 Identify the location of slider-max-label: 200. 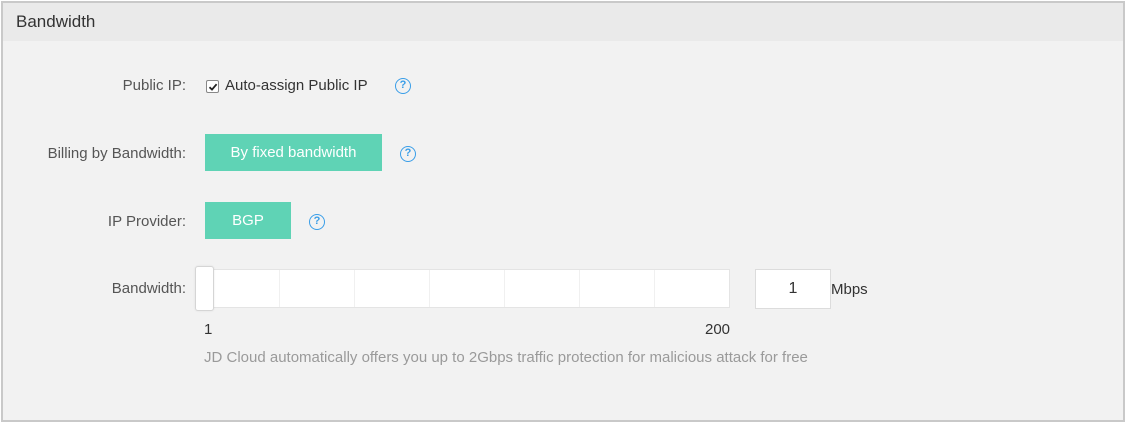
(718, 329).